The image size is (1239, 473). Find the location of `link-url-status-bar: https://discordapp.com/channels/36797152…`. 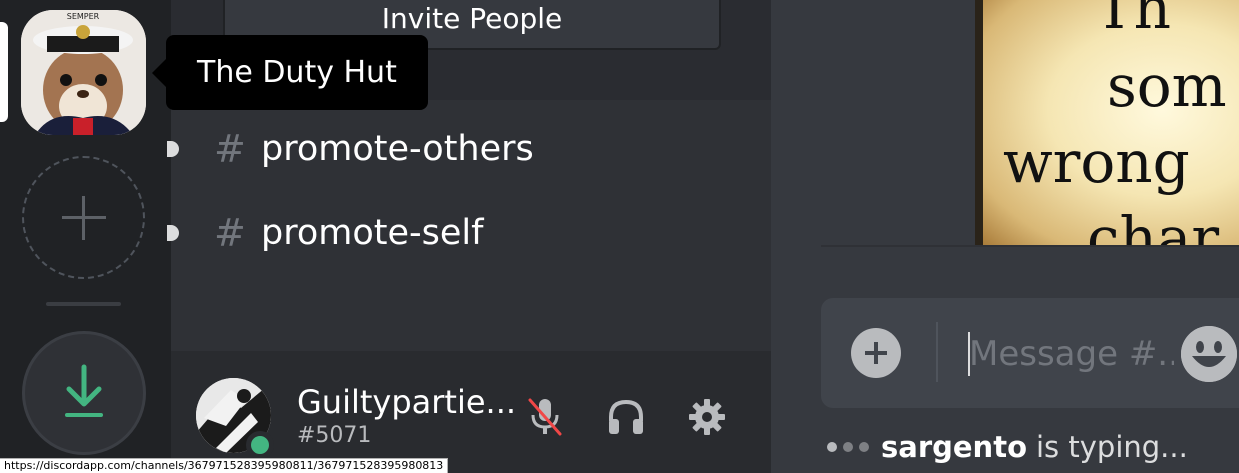

link-url-status-bar: https://discordapp.com/channels/36797152… is located at coordinates (224, 465).